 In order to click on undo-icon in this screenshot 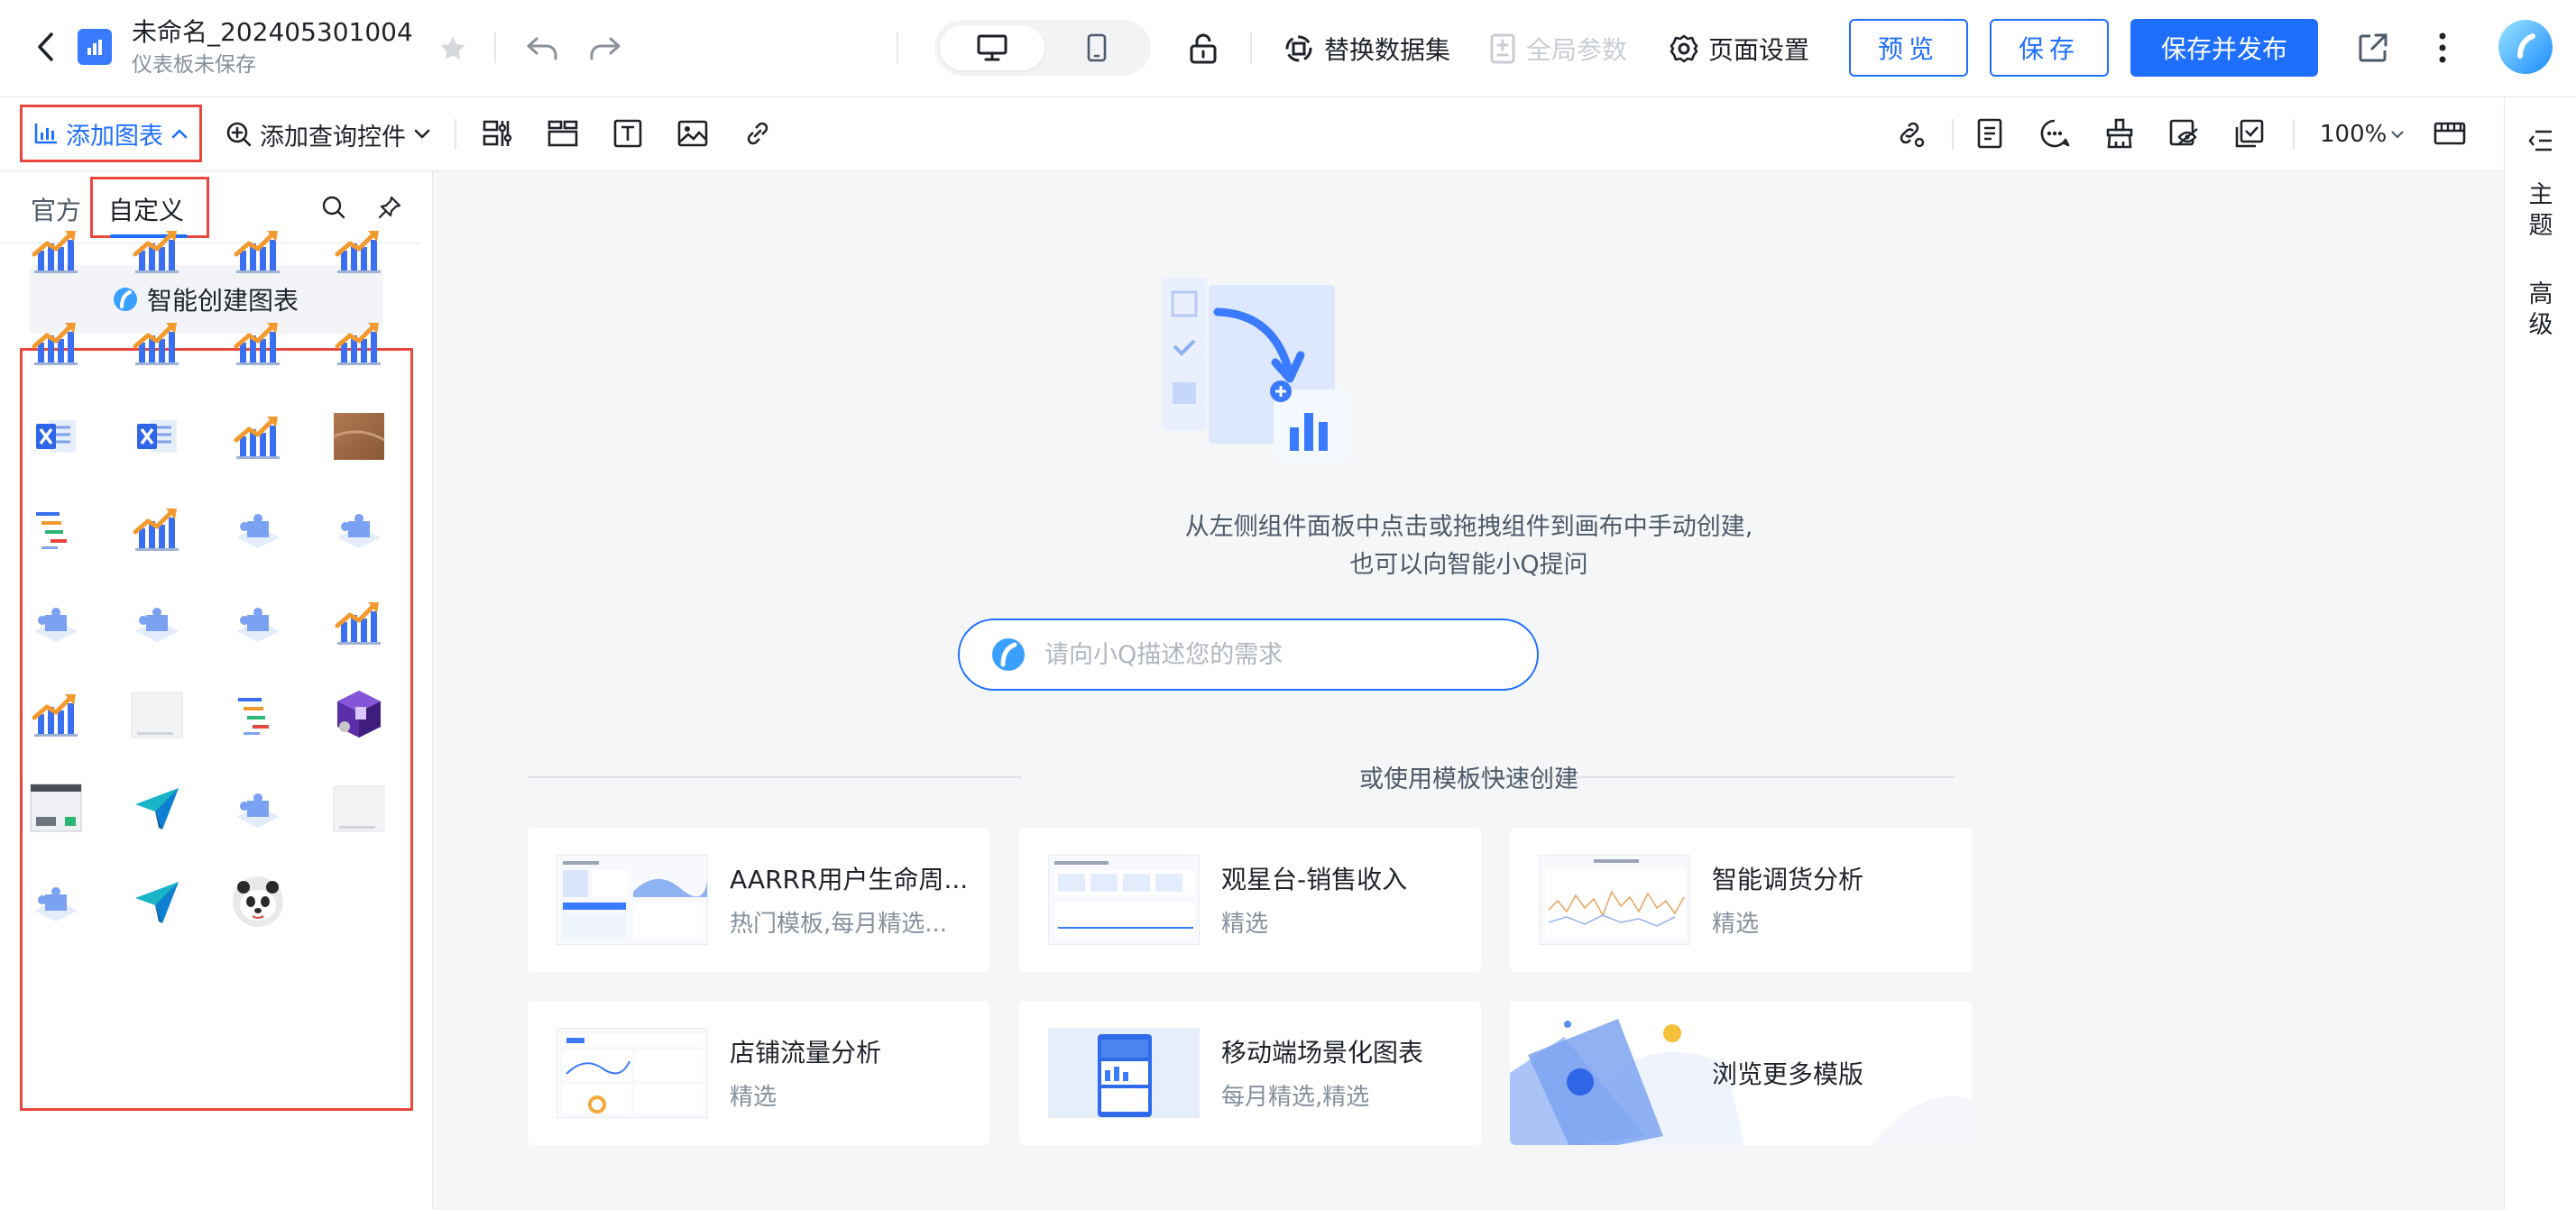, I will do `click(542, 49)`.